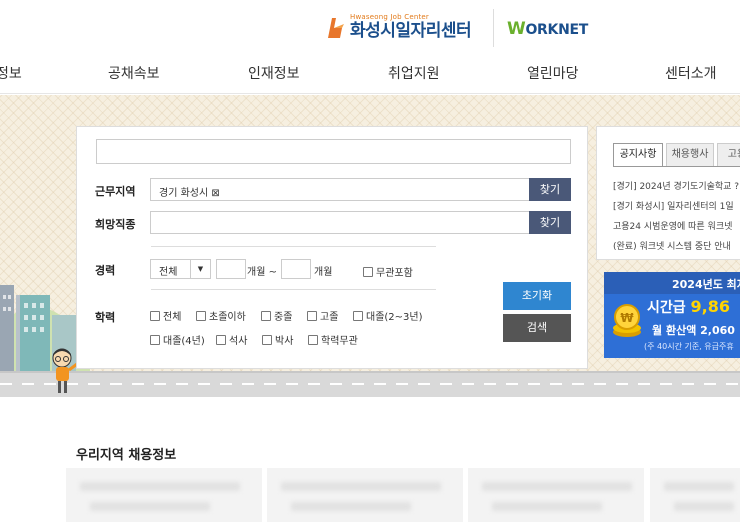  I want to click on center-logo-icon, so click(335, 27).